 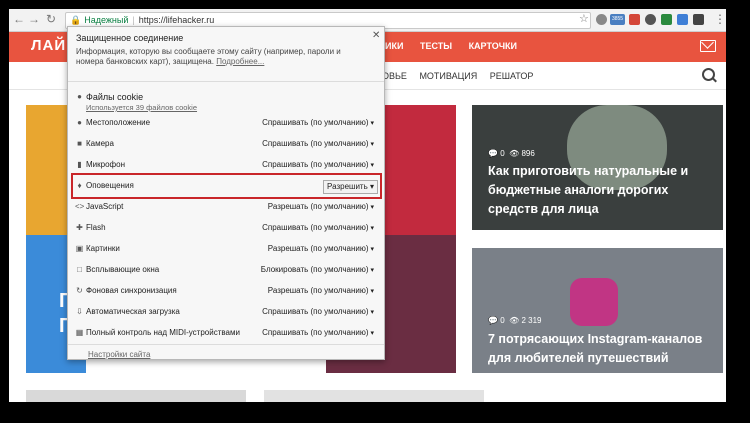 What do you see at coordinates (100, 143) in the screenshot?
I see `permission-label: Камера` at bounding box center [100, 143].